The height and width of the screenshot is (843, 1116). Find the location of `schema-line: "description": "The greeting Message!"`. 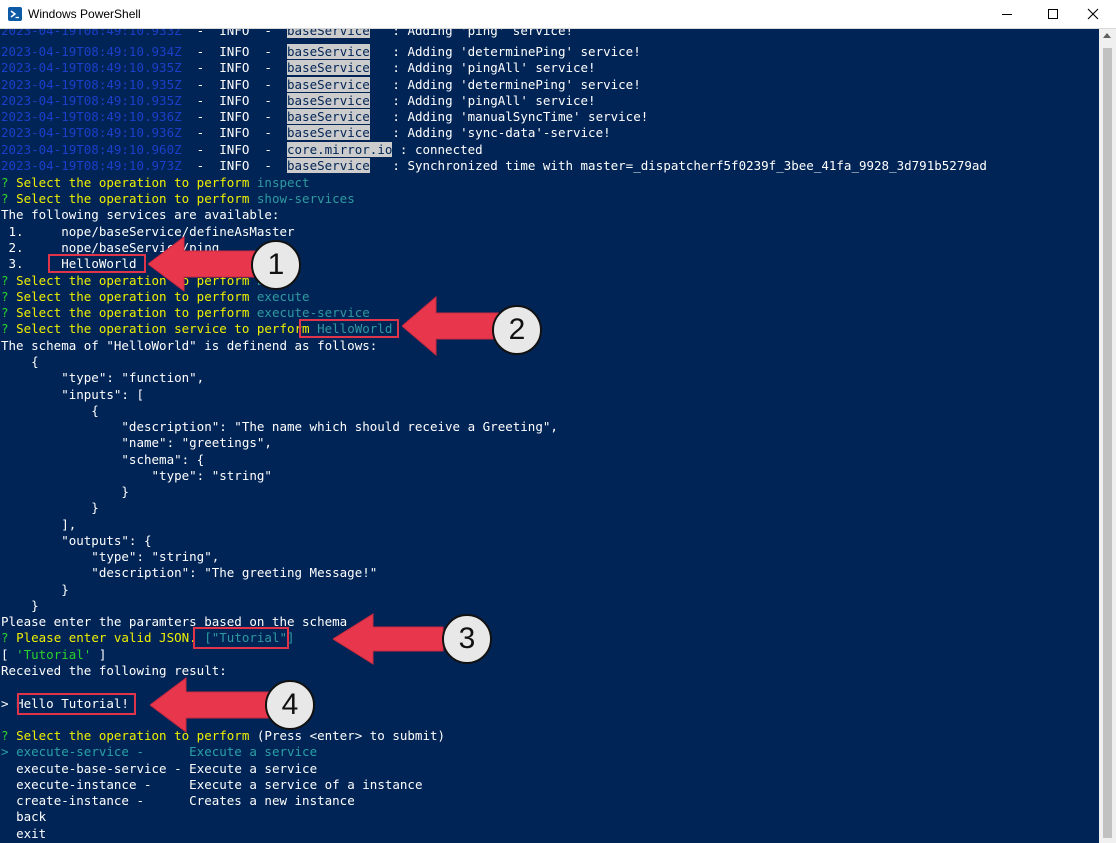

schema-line: "description": "The greeting Message!" is located at coordinates (189, 572).